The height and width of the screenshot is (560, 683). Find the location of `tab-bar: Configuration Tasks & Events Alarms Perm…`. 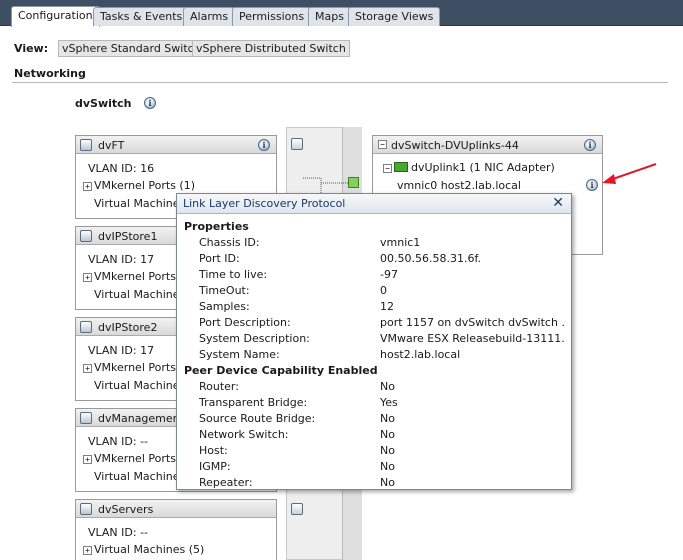

tab-bar: Configuration Tasks & Events Alarms Perm… is located at coordinates (341, 13).